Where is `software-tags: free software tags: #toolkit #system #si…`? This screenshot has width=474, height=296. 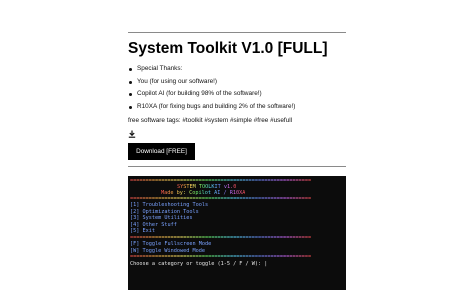 software-tags: free software tags: #toolkit #system #si… is located at coordinates (210, 120).